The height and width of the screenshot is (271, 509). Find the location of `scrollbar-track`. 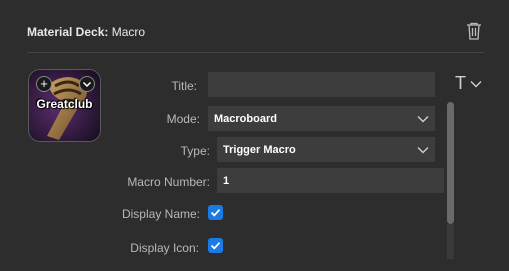

scrollbar-track is located at coordinates (450, 241).